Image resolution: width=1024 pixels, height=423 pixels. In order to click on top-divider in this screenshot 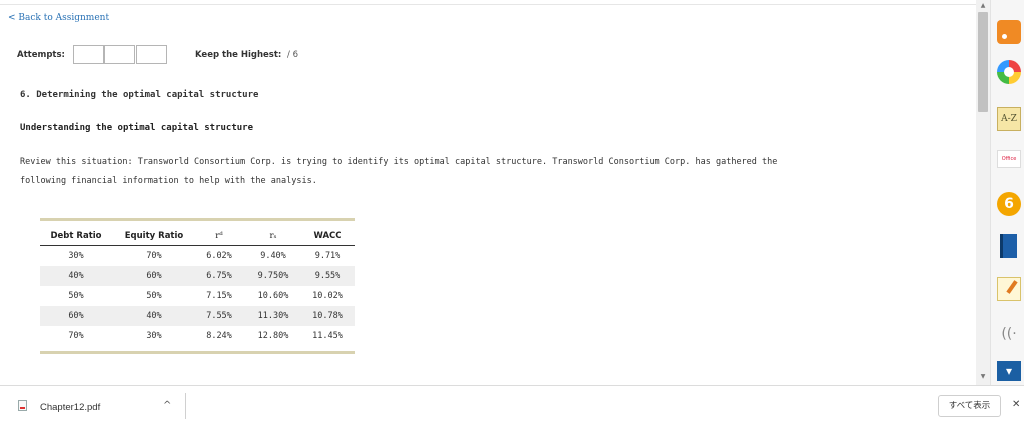, I will do `click(488, 4)`.